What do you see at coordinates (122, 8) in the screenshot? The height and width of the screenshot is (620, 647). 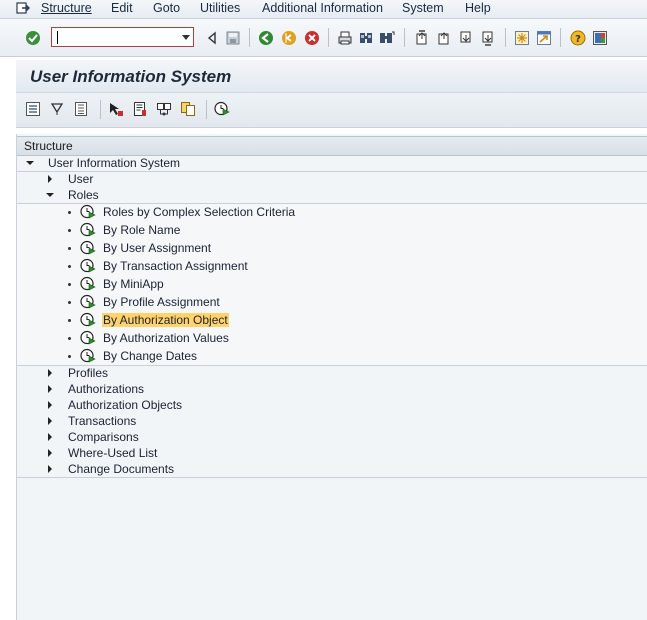 I see `menu-edit: Edit` at bounding box center [122, 8].